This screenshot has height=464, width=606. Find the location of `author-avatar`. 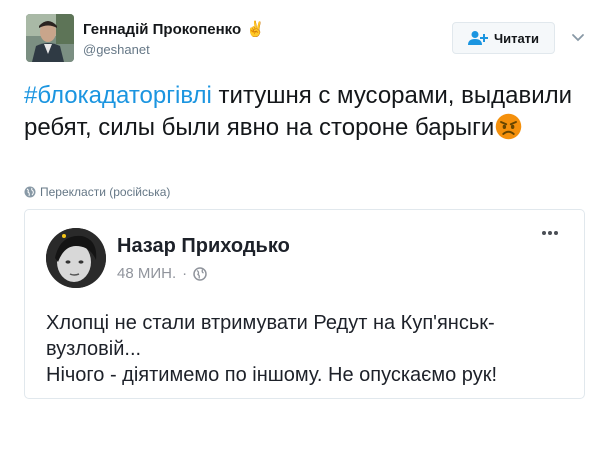

author-avatar is located at coordinates (50, 38).